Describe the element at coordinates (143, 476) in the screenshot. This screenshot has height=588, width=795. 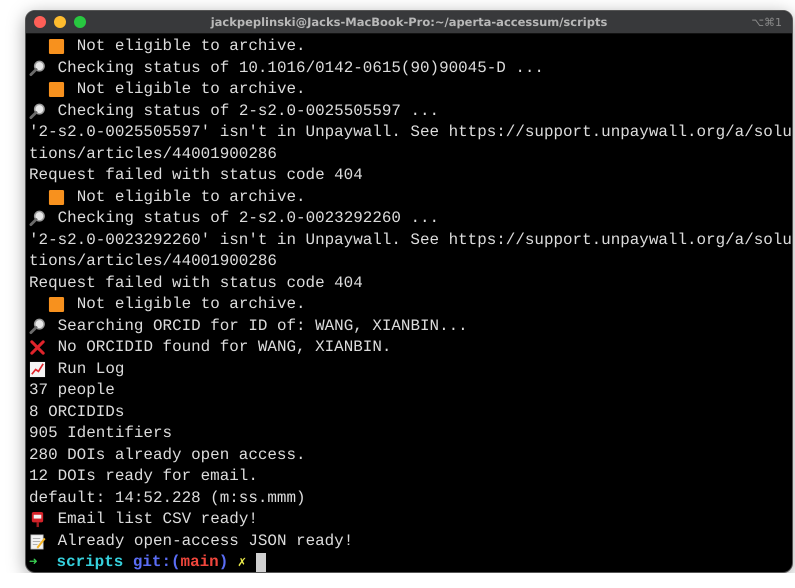
I see `output-line: 12 DOIs ready for email.` at that location.